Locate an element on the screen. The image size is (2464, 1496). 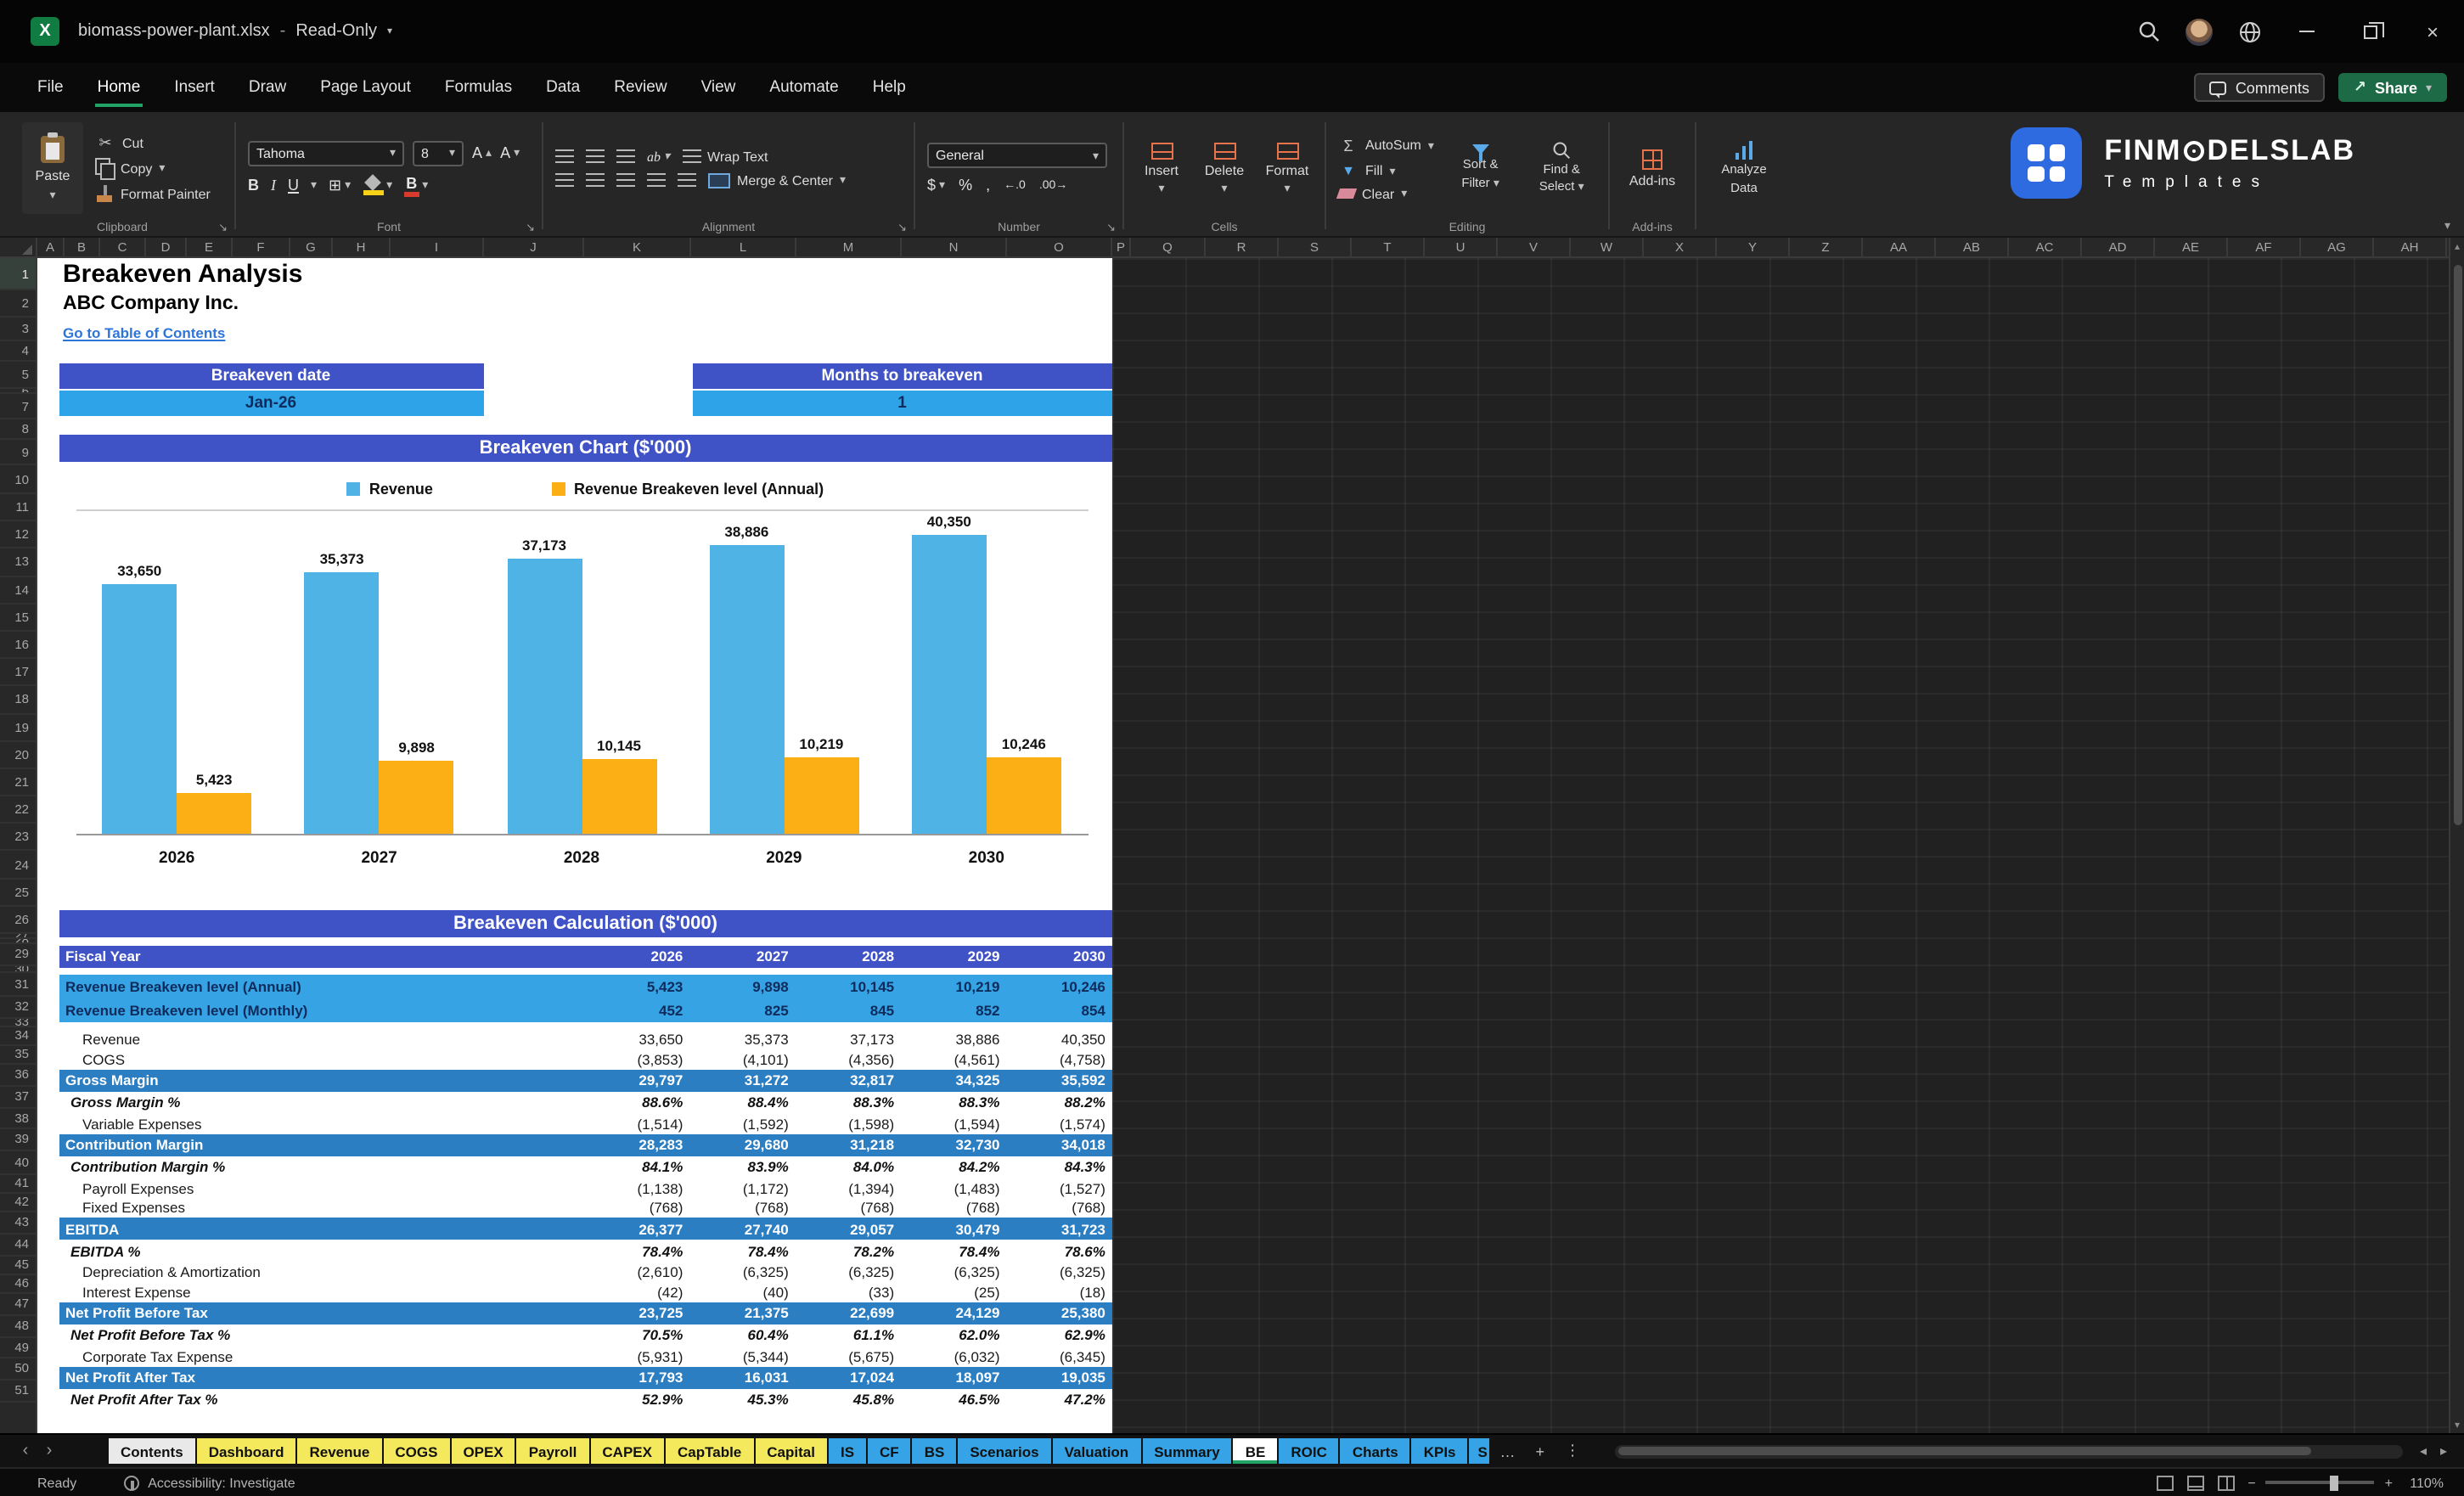
column-header-AC: AC is located at coordinates (2045, 247).